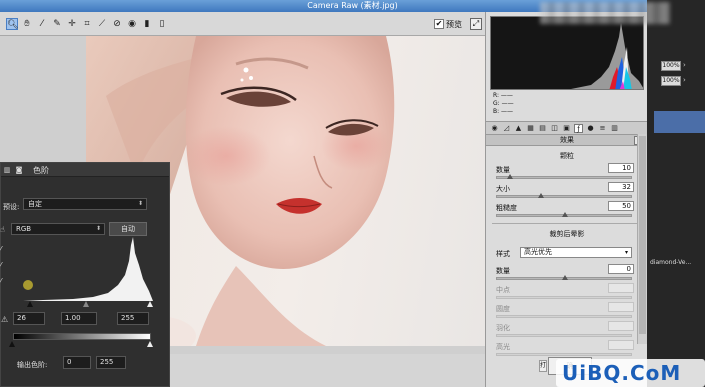 The width and height of the screenshot is (705, 387). I want to click on effects-tab-icon: ▣, so click(566, 128).